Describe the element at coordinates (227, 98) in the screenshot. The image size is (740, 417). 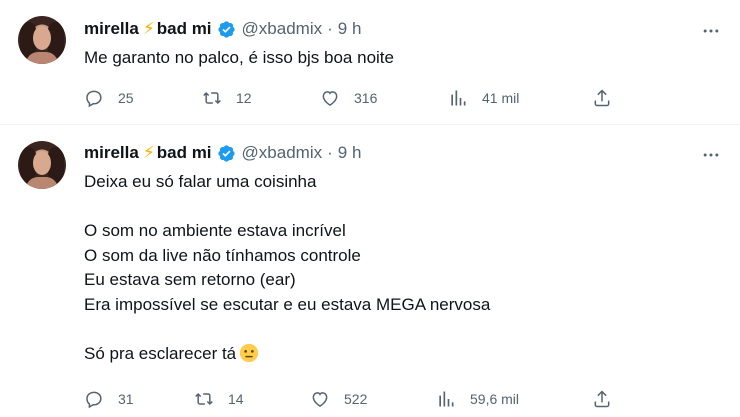
I see `retweet-button: 12` at that location.